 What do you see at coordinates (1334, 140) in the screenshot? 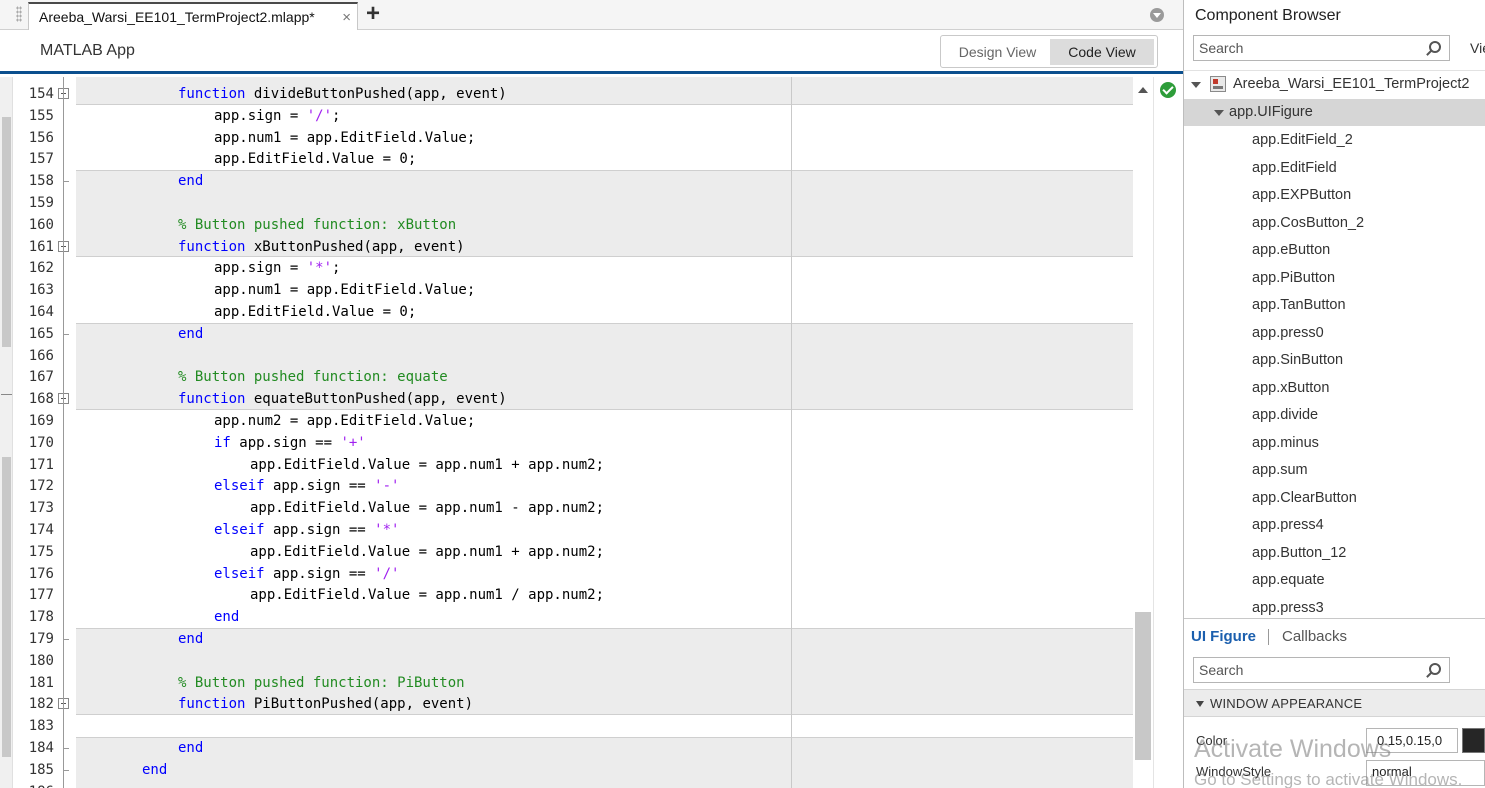
I see `tree-item-component: app.EditField_2` at bounding box center [1334, 140].